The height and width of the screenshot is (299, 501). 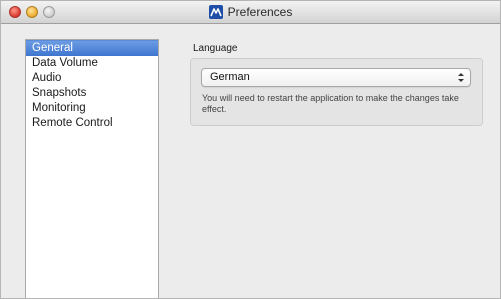 I want to click on m-logo-icon, so click(x=215, y=12).